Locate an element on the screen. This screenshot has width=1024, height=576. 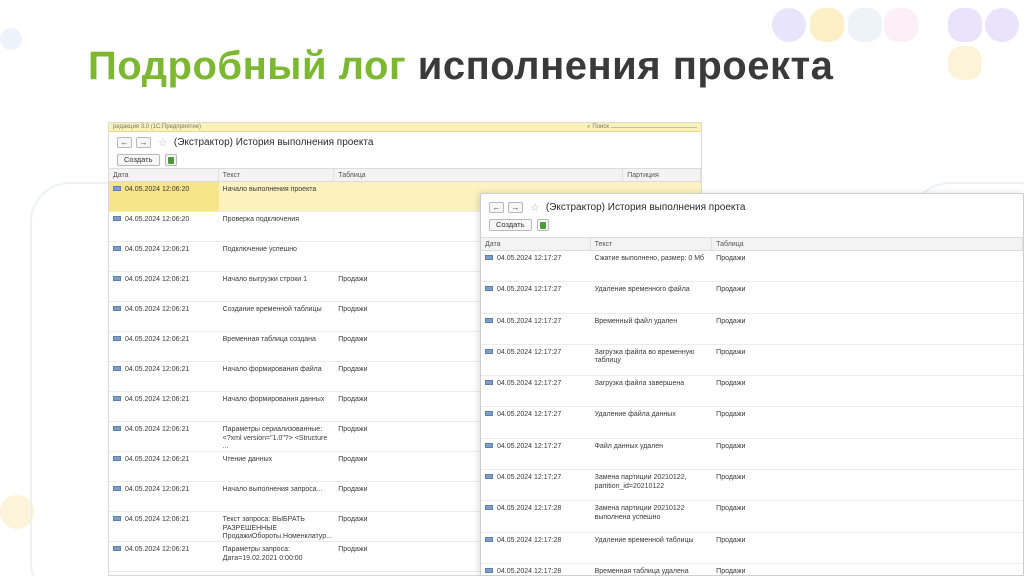
date-cell: 04.05.2024 12:17:28 is located at coordinates (536, 516).